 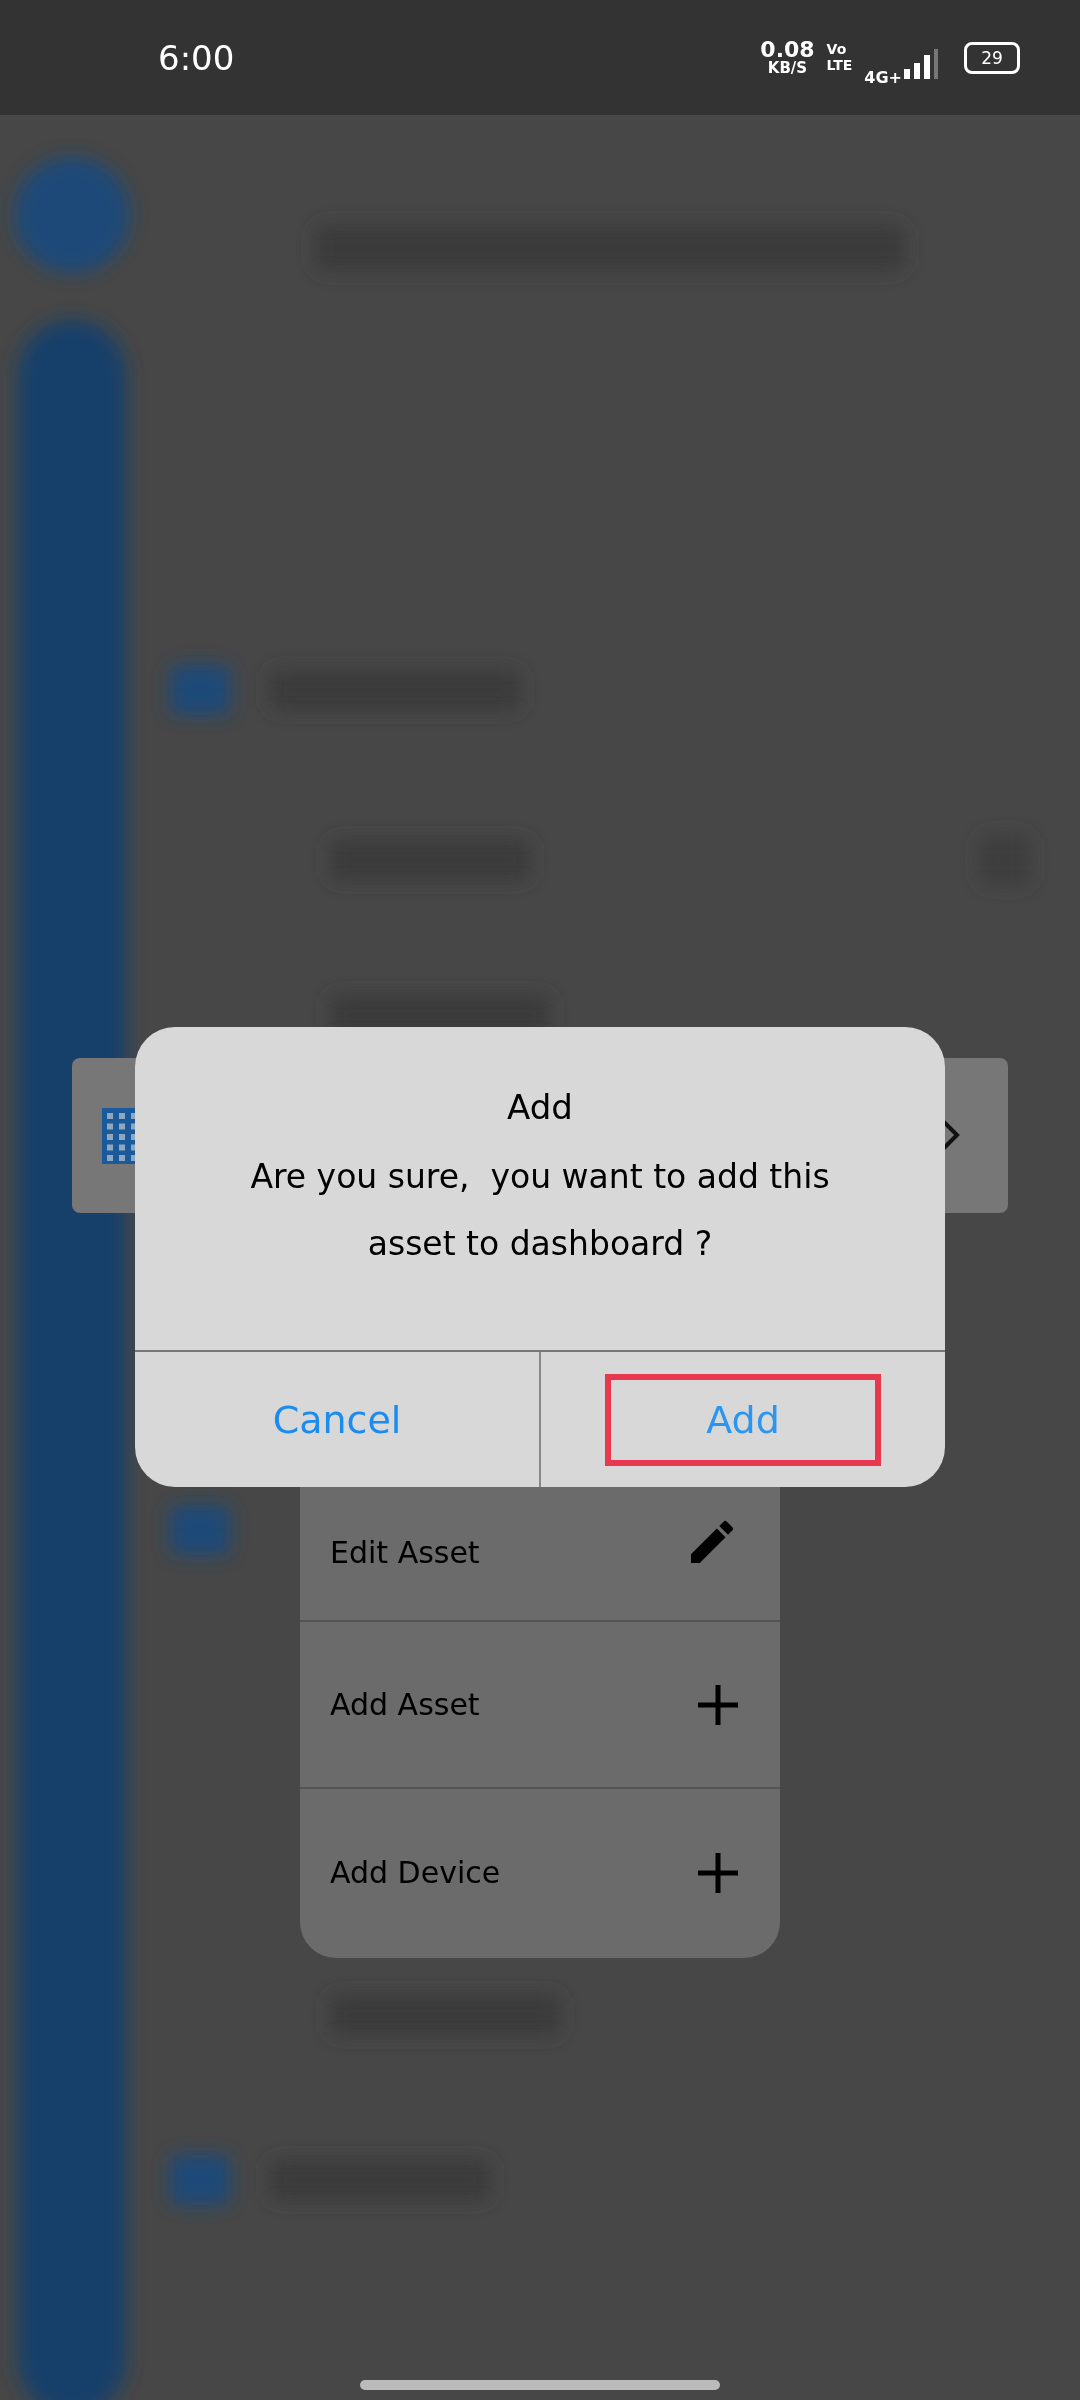 What do you see at coordinates (196, 57) in the screenshot?
I see `clock-time: 6:00` at bounding box center [196, 57].